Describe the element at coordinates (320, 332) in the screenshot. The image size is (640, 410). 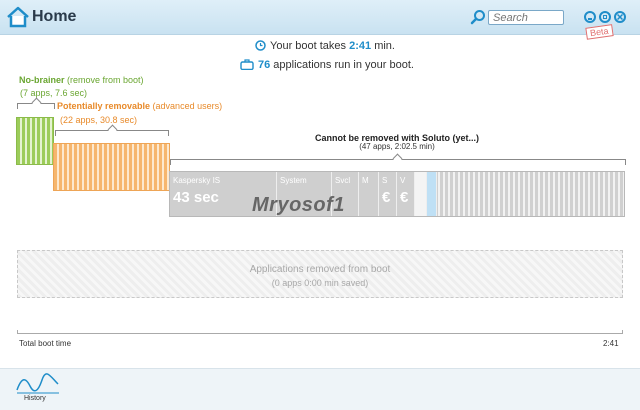
I see `total-boot-timeline` at that location.